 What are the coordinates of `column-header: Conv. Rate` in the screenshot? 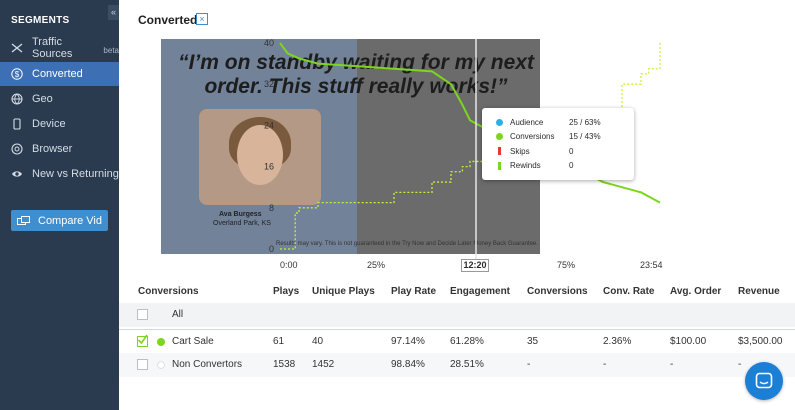 It's located at (629, 292).